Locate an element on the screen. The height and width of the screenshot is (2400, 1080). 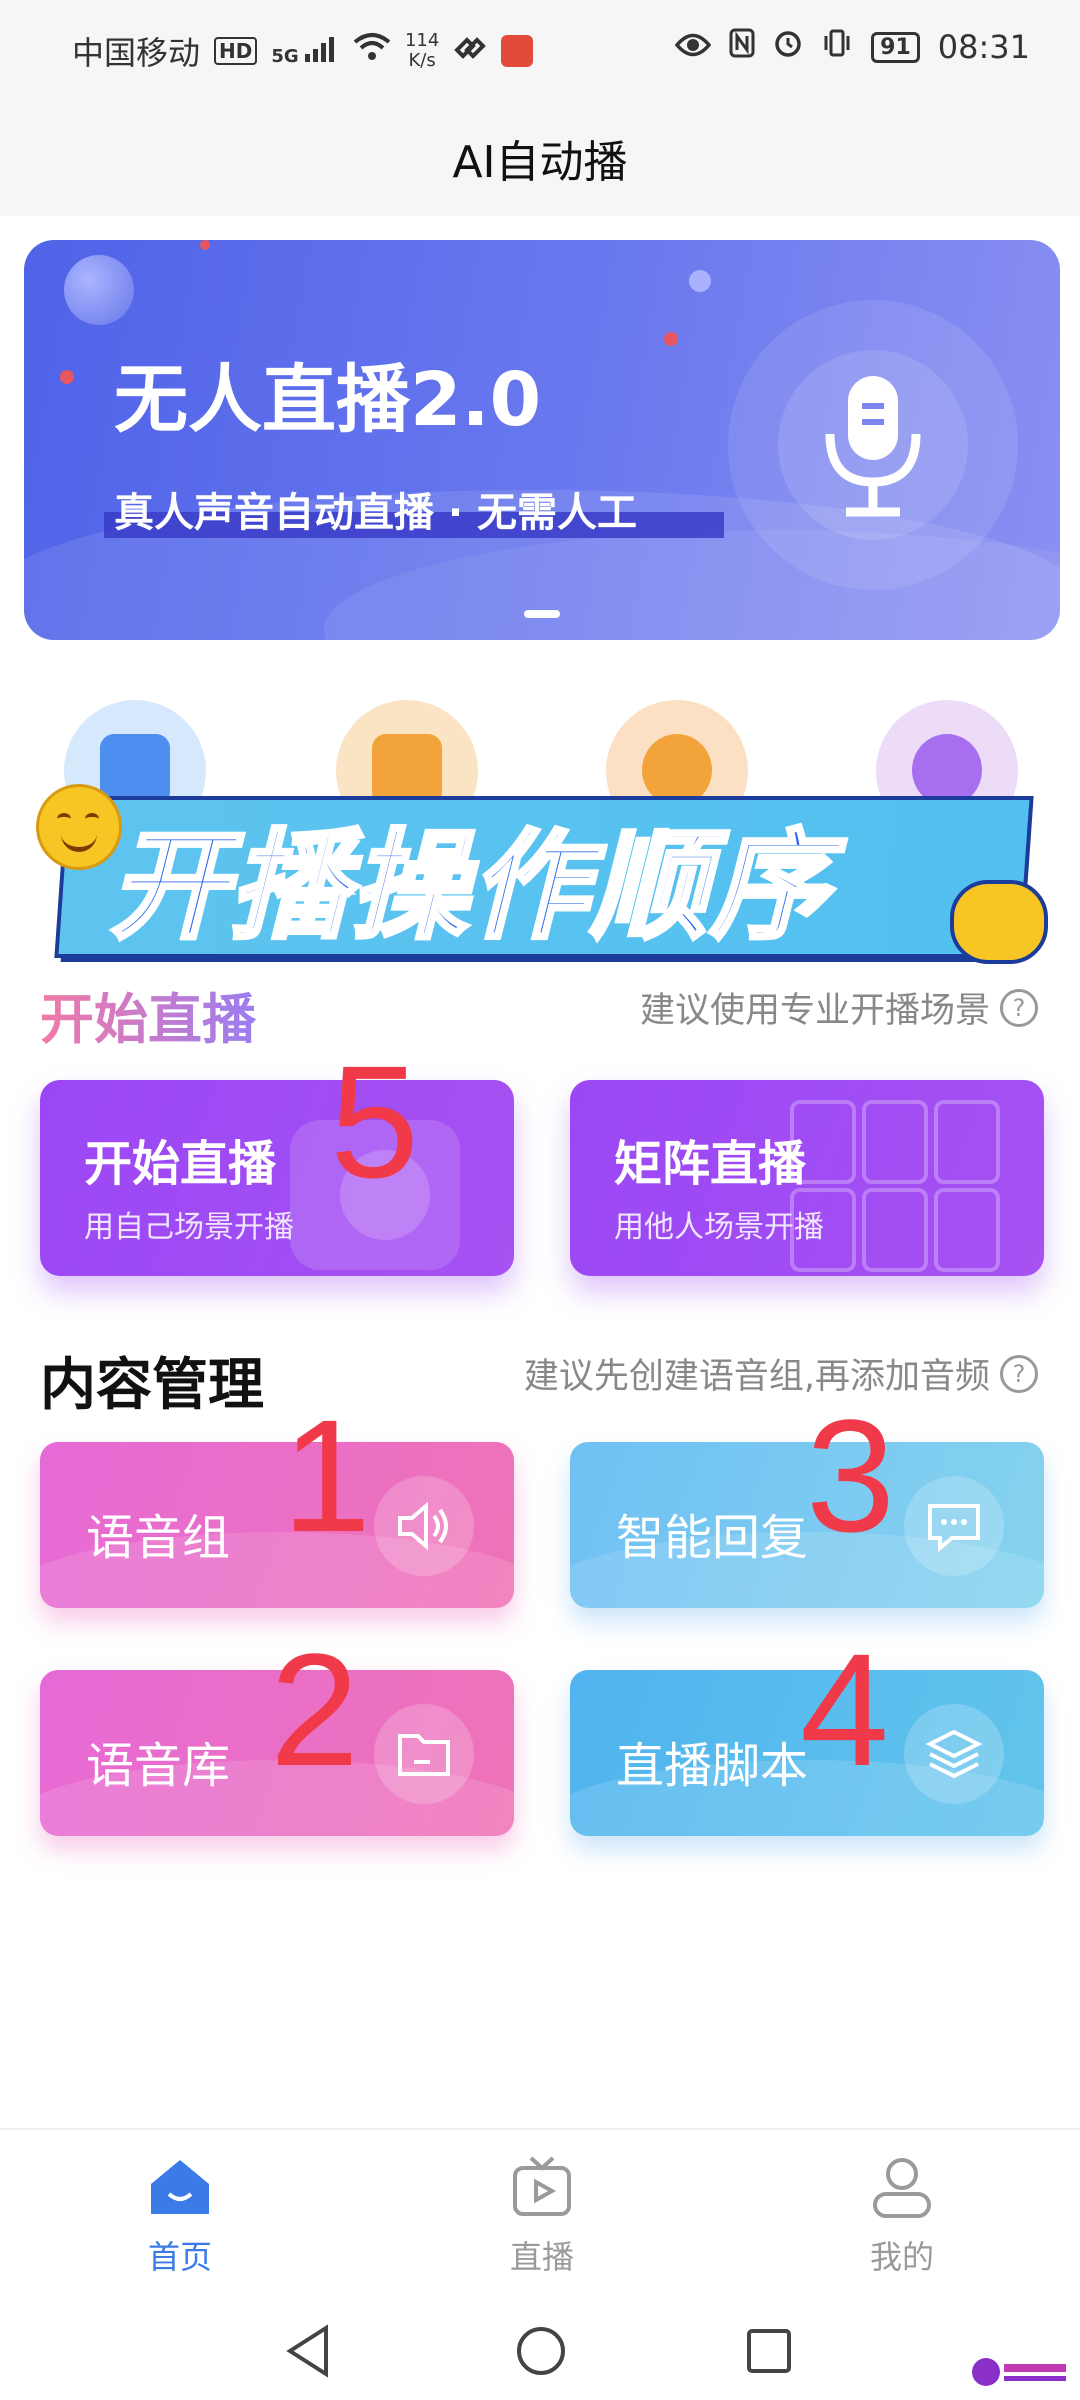
back-icon is located at coordinates (309, 2351).